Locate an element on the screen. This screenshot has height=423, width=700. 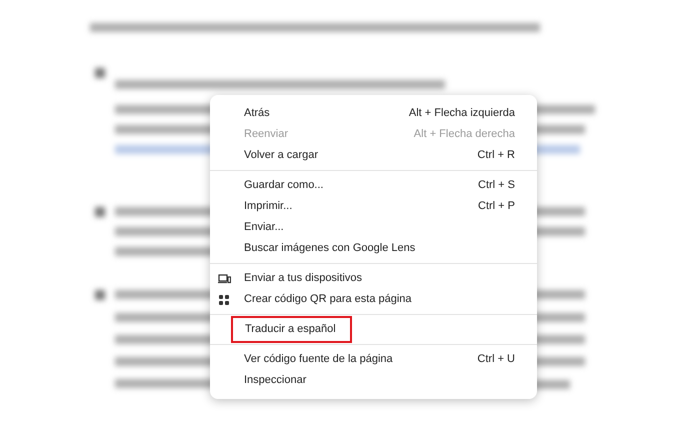
menu-item: Atrás Alt + Flecha izquierda is located at coordinates (373, 113).